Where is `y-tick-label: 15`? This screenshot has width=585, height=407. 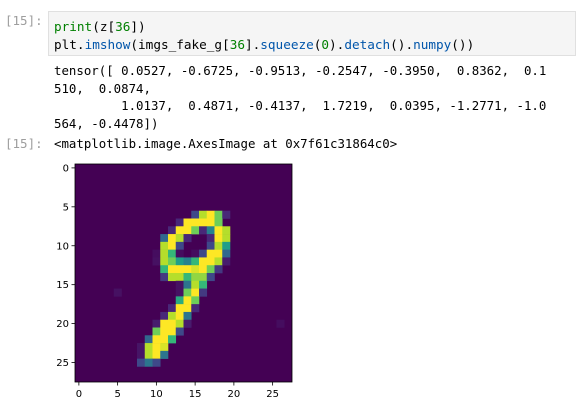 y-tick-label: 15 is located at coordinates (62, 285).